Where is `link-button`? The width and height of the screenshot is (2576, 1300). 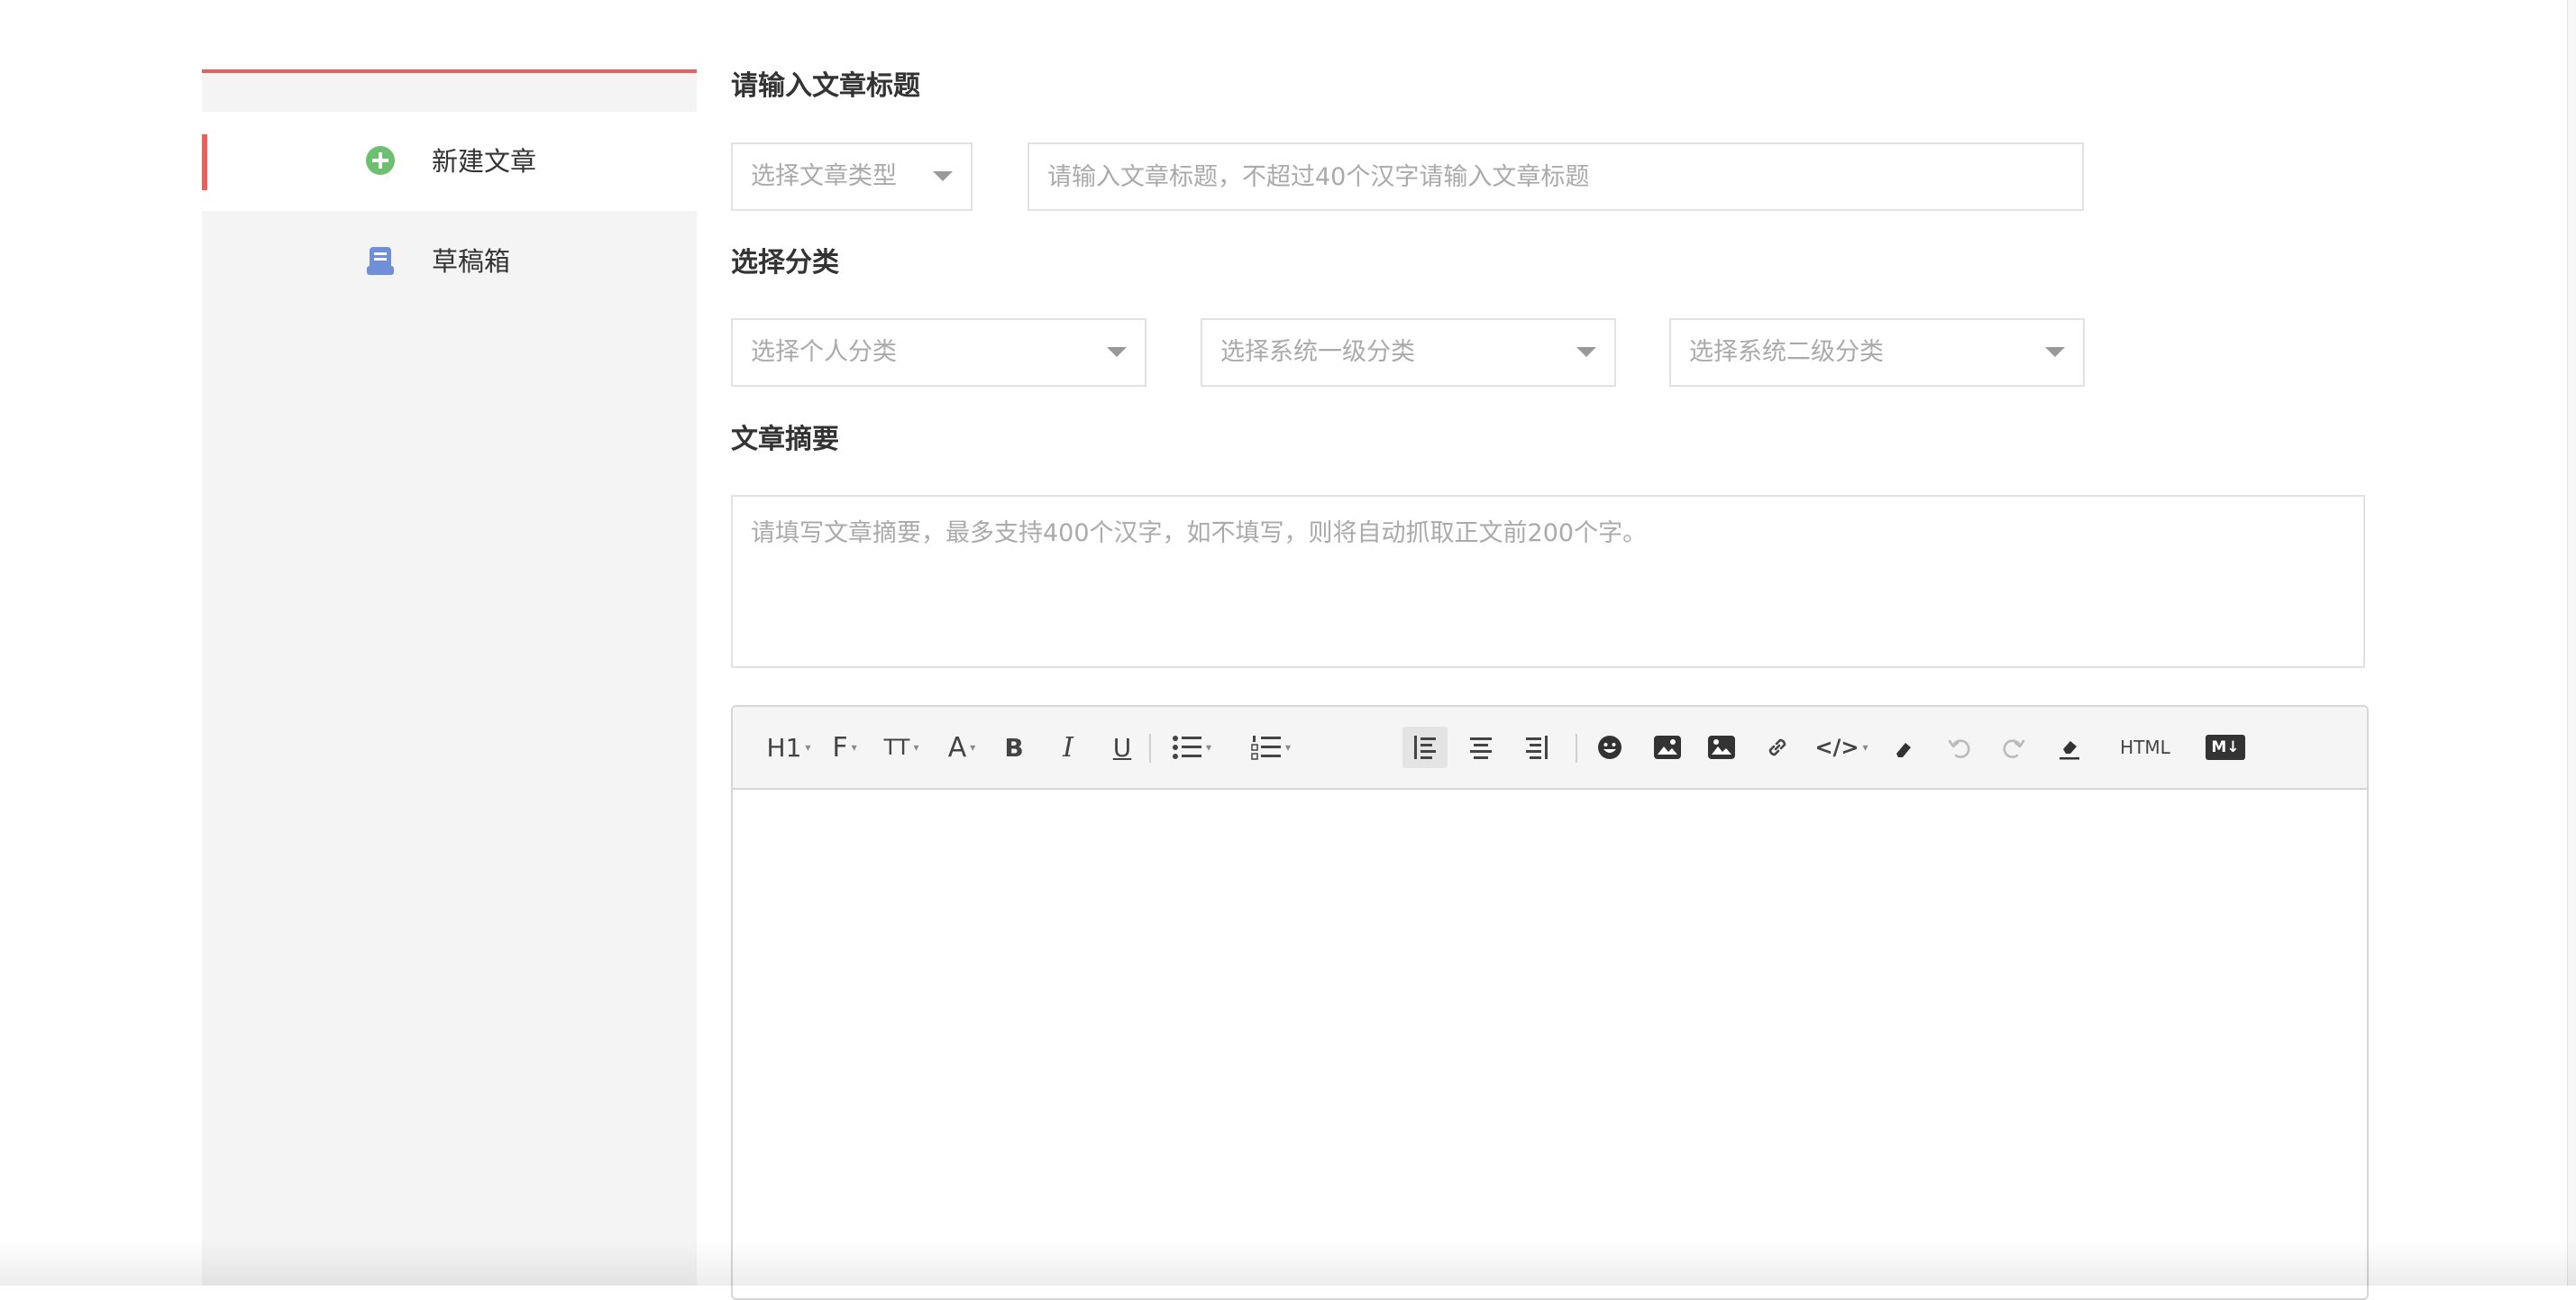 link-button is located at coordinates (1778, 747).